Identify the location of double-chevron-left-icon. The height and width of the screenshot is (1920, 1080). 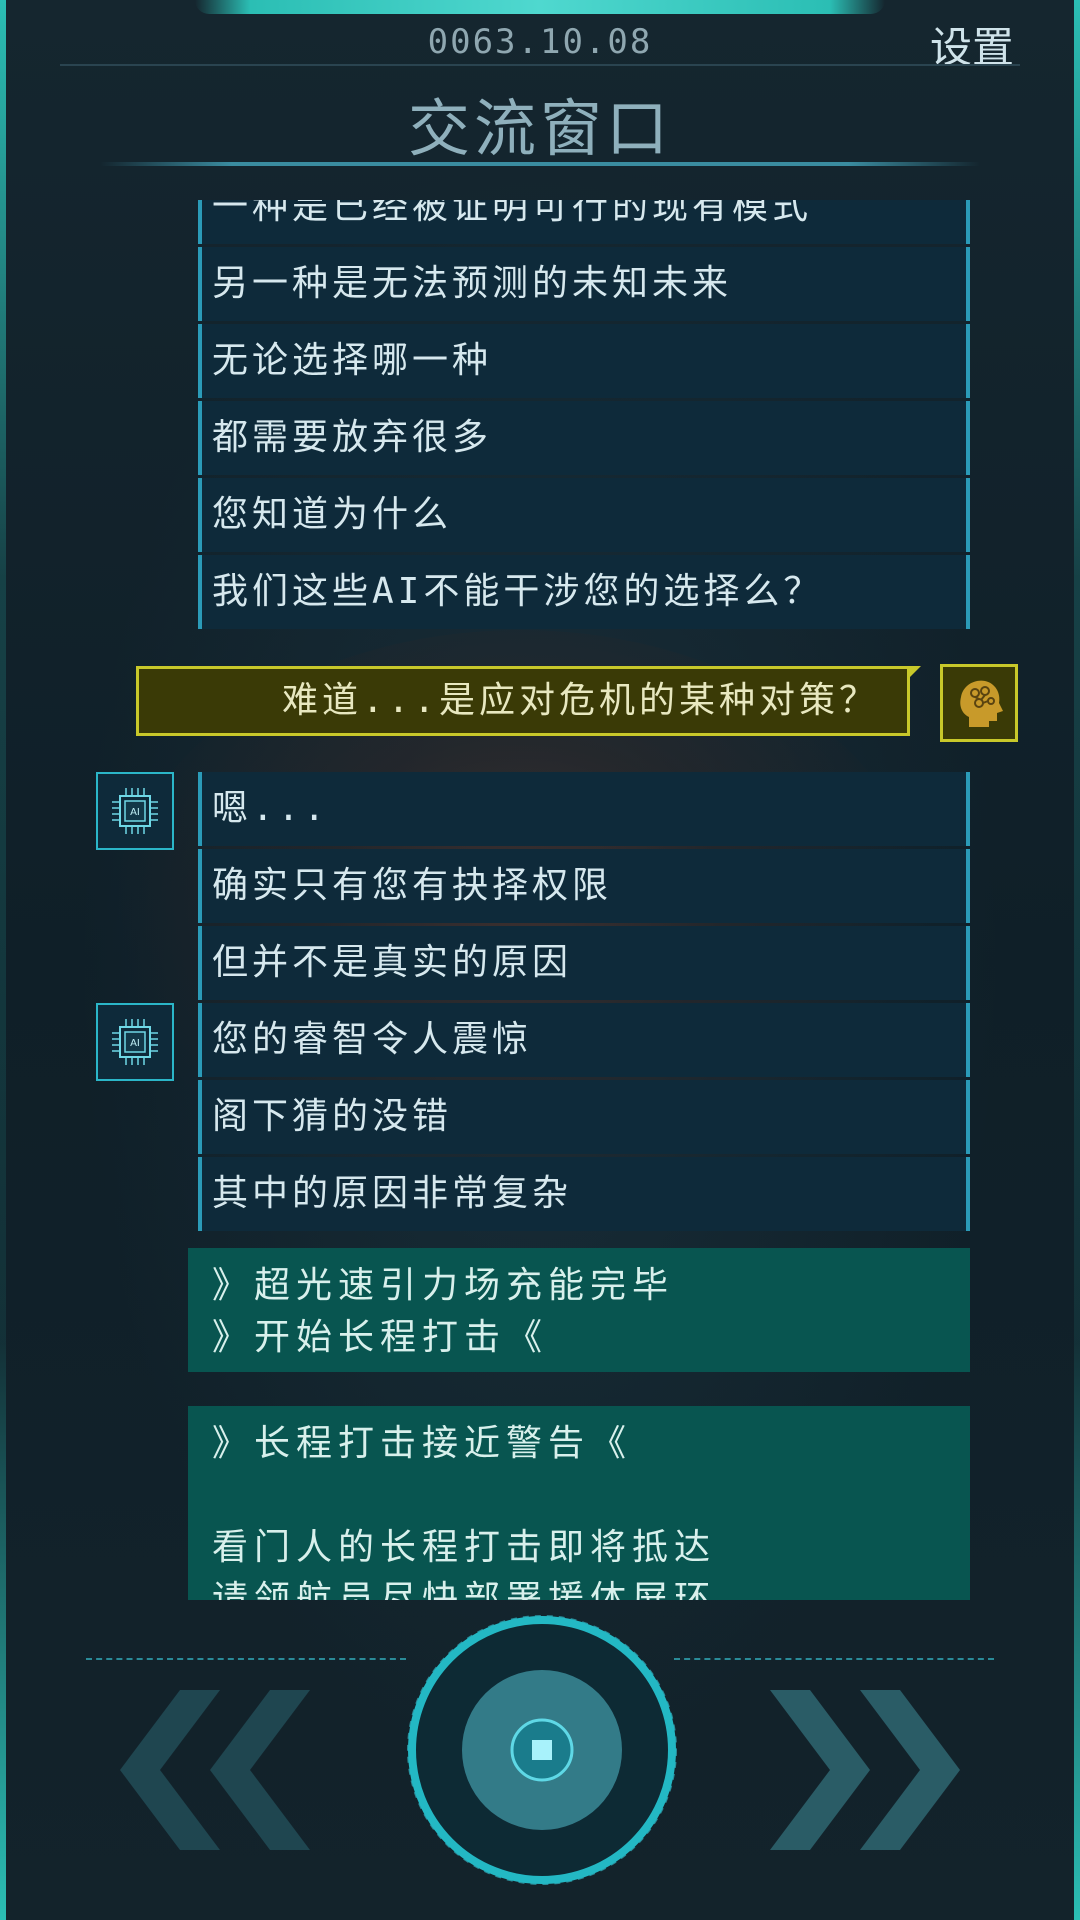
(215, 1770).